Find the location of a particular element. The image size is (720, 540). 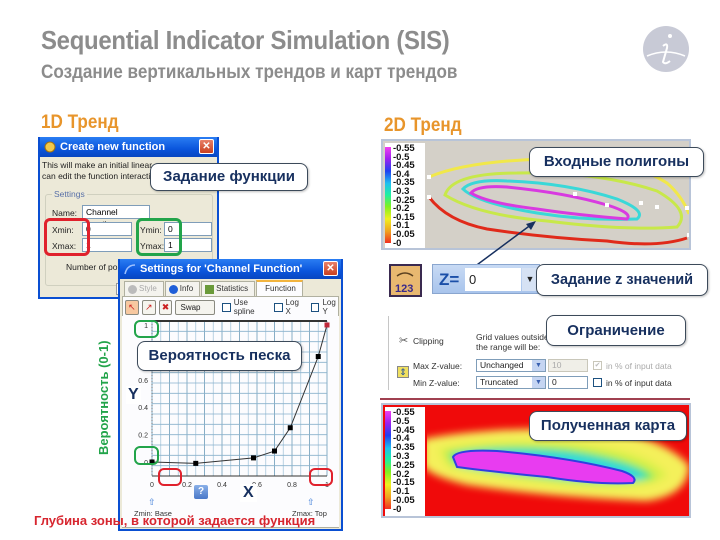

min-z-label: Min Z-value: is located at coordinates (436, 383).